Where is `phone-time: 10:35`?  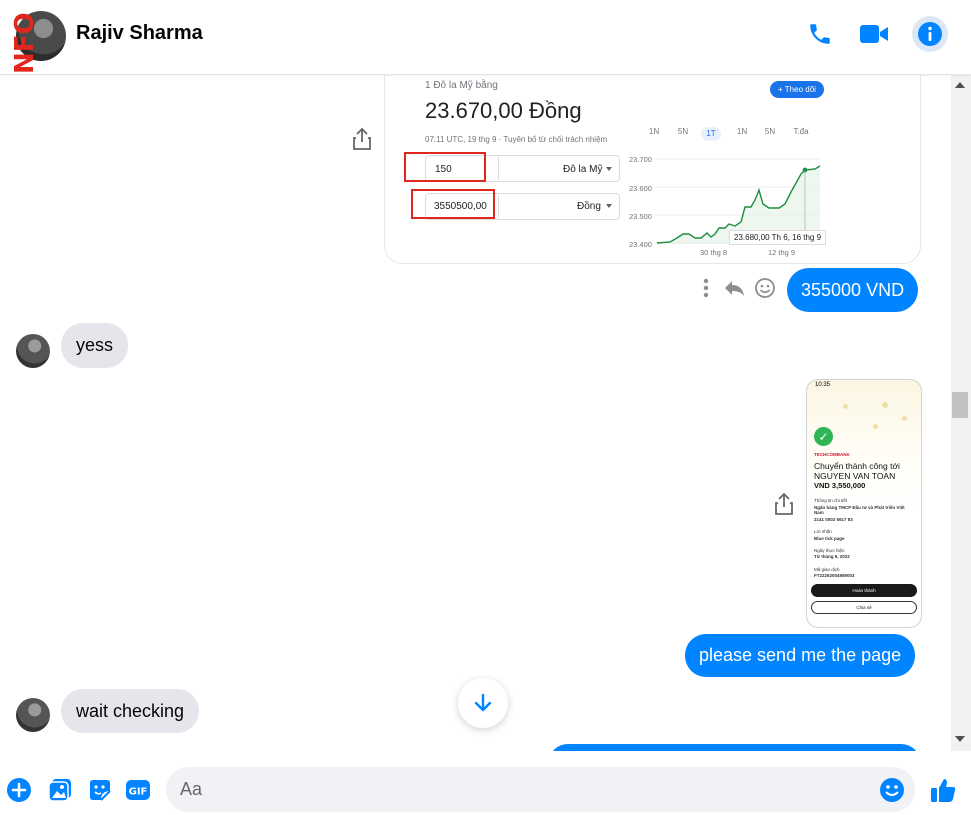
phone-time: 10:35 is located at coordinates (823, 385).